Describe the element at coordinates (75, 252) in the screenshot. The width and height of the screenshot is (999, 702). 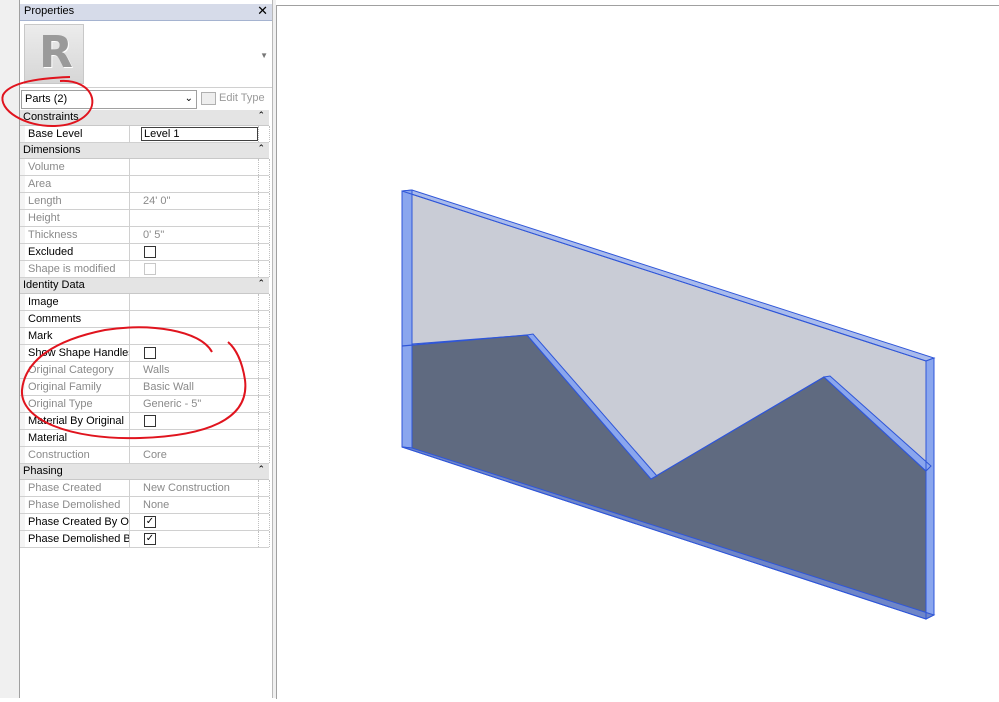
I see `property-name: Excluded` at that location.